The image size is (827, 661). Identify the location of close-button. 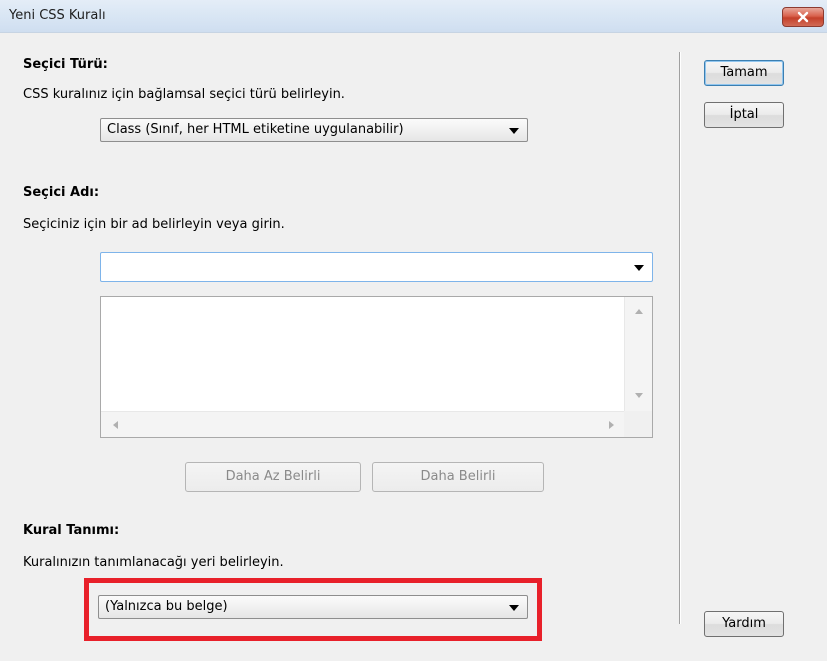
(803, 17).